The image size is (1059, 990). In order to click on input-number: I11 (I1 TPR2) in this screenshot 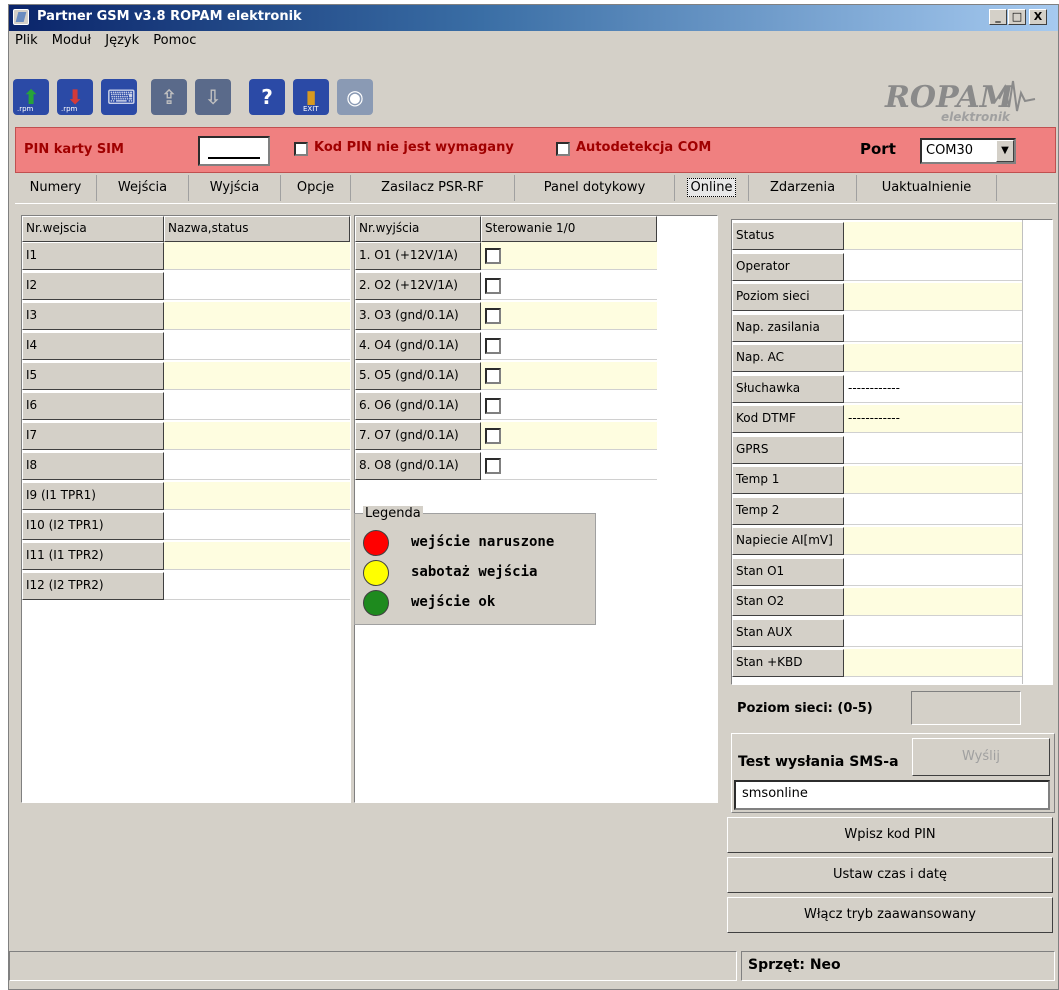, I will do `click(93, 556)`.